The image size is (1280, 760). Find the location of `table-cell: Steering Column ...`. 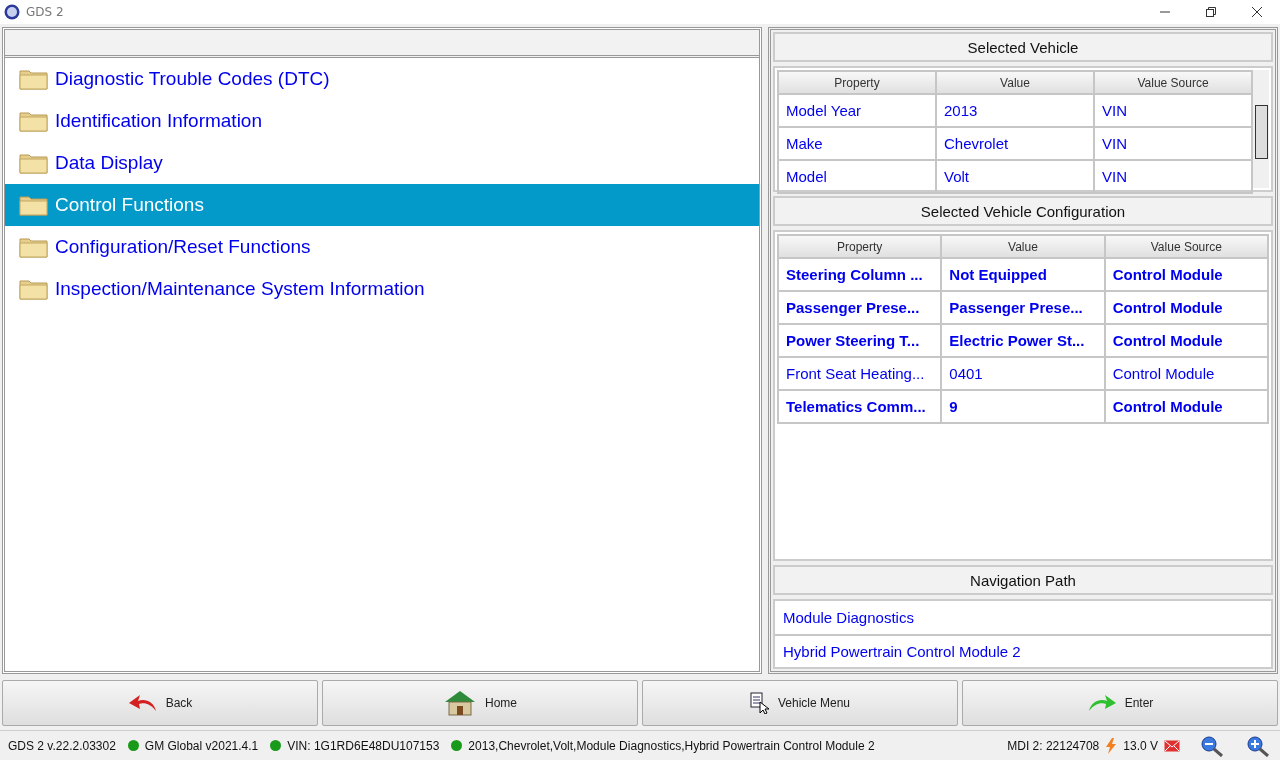

table-cell: Steering Column ... is located at coordinates (860, 274).